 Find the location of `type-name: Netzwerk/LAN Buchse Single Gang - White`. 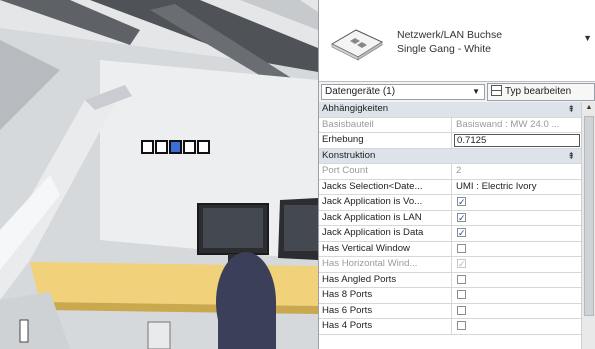

type-name: Netzwerk/LAN Buchse Single Gang - White is located at coordinates (449, 42).